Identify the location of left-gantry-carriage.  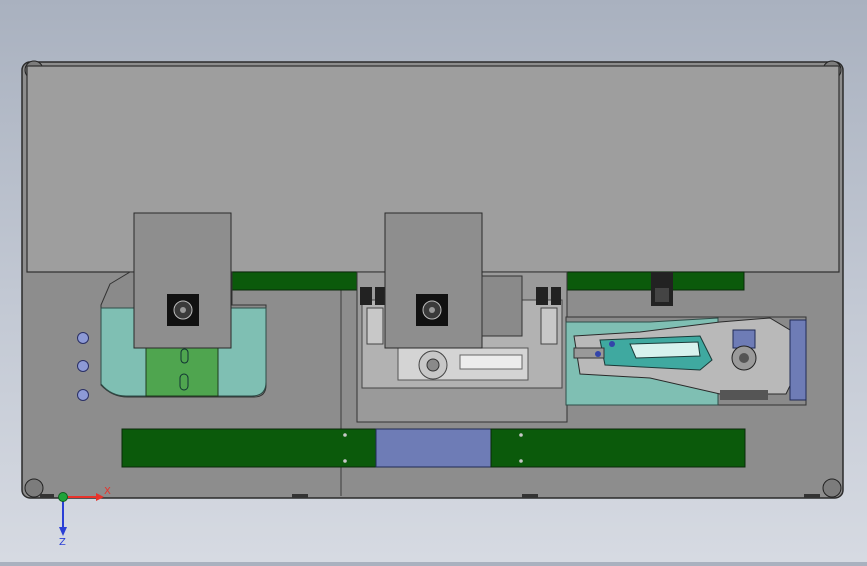
(182, 280).